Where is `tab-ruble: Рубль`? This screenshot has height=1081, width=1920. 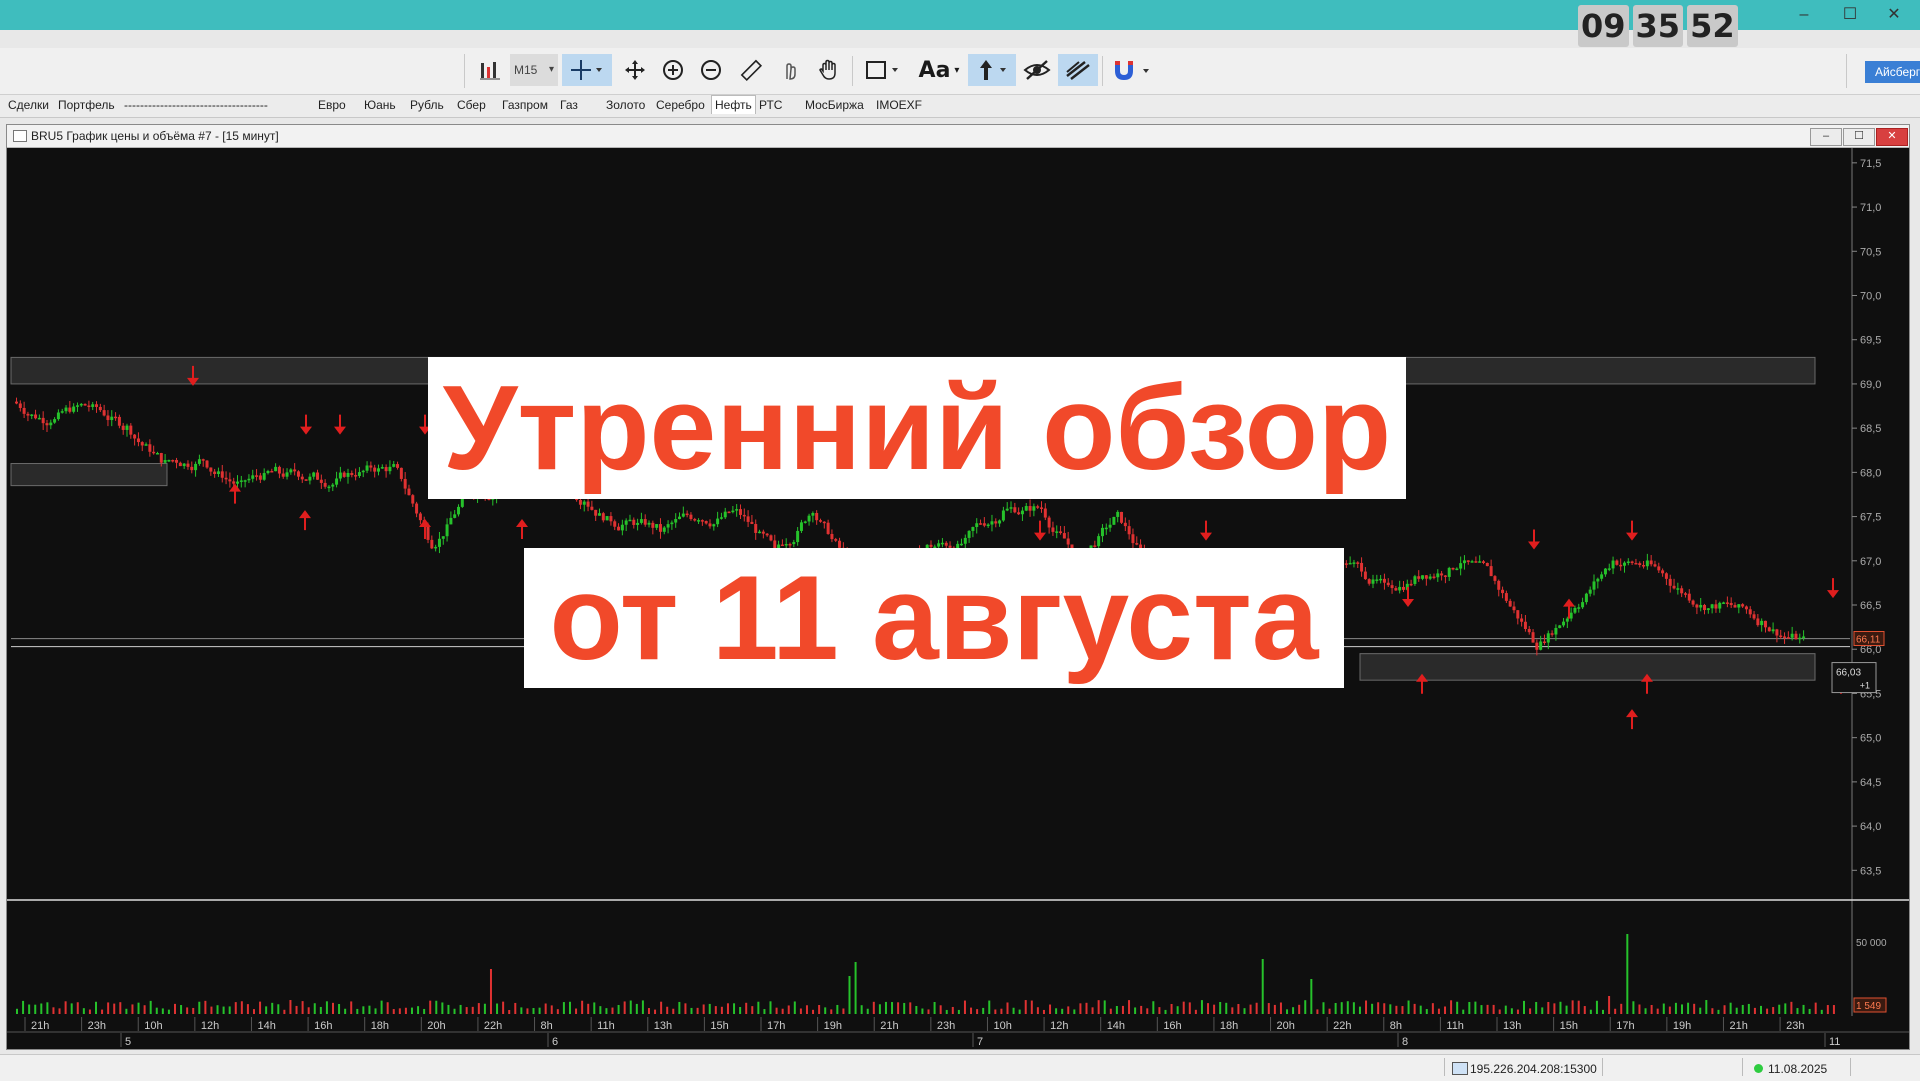 tab-ruble: Рубль is located at coordinates (427, 105).